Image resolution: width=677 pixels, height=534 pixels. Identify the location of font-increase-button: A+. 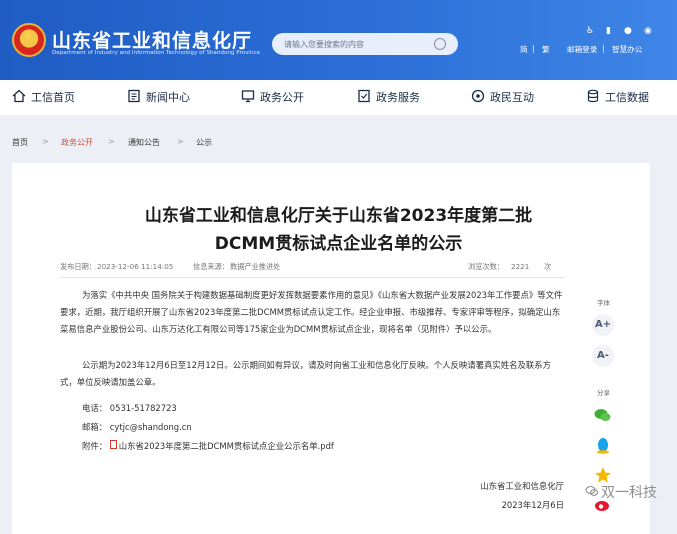
(603, 325).